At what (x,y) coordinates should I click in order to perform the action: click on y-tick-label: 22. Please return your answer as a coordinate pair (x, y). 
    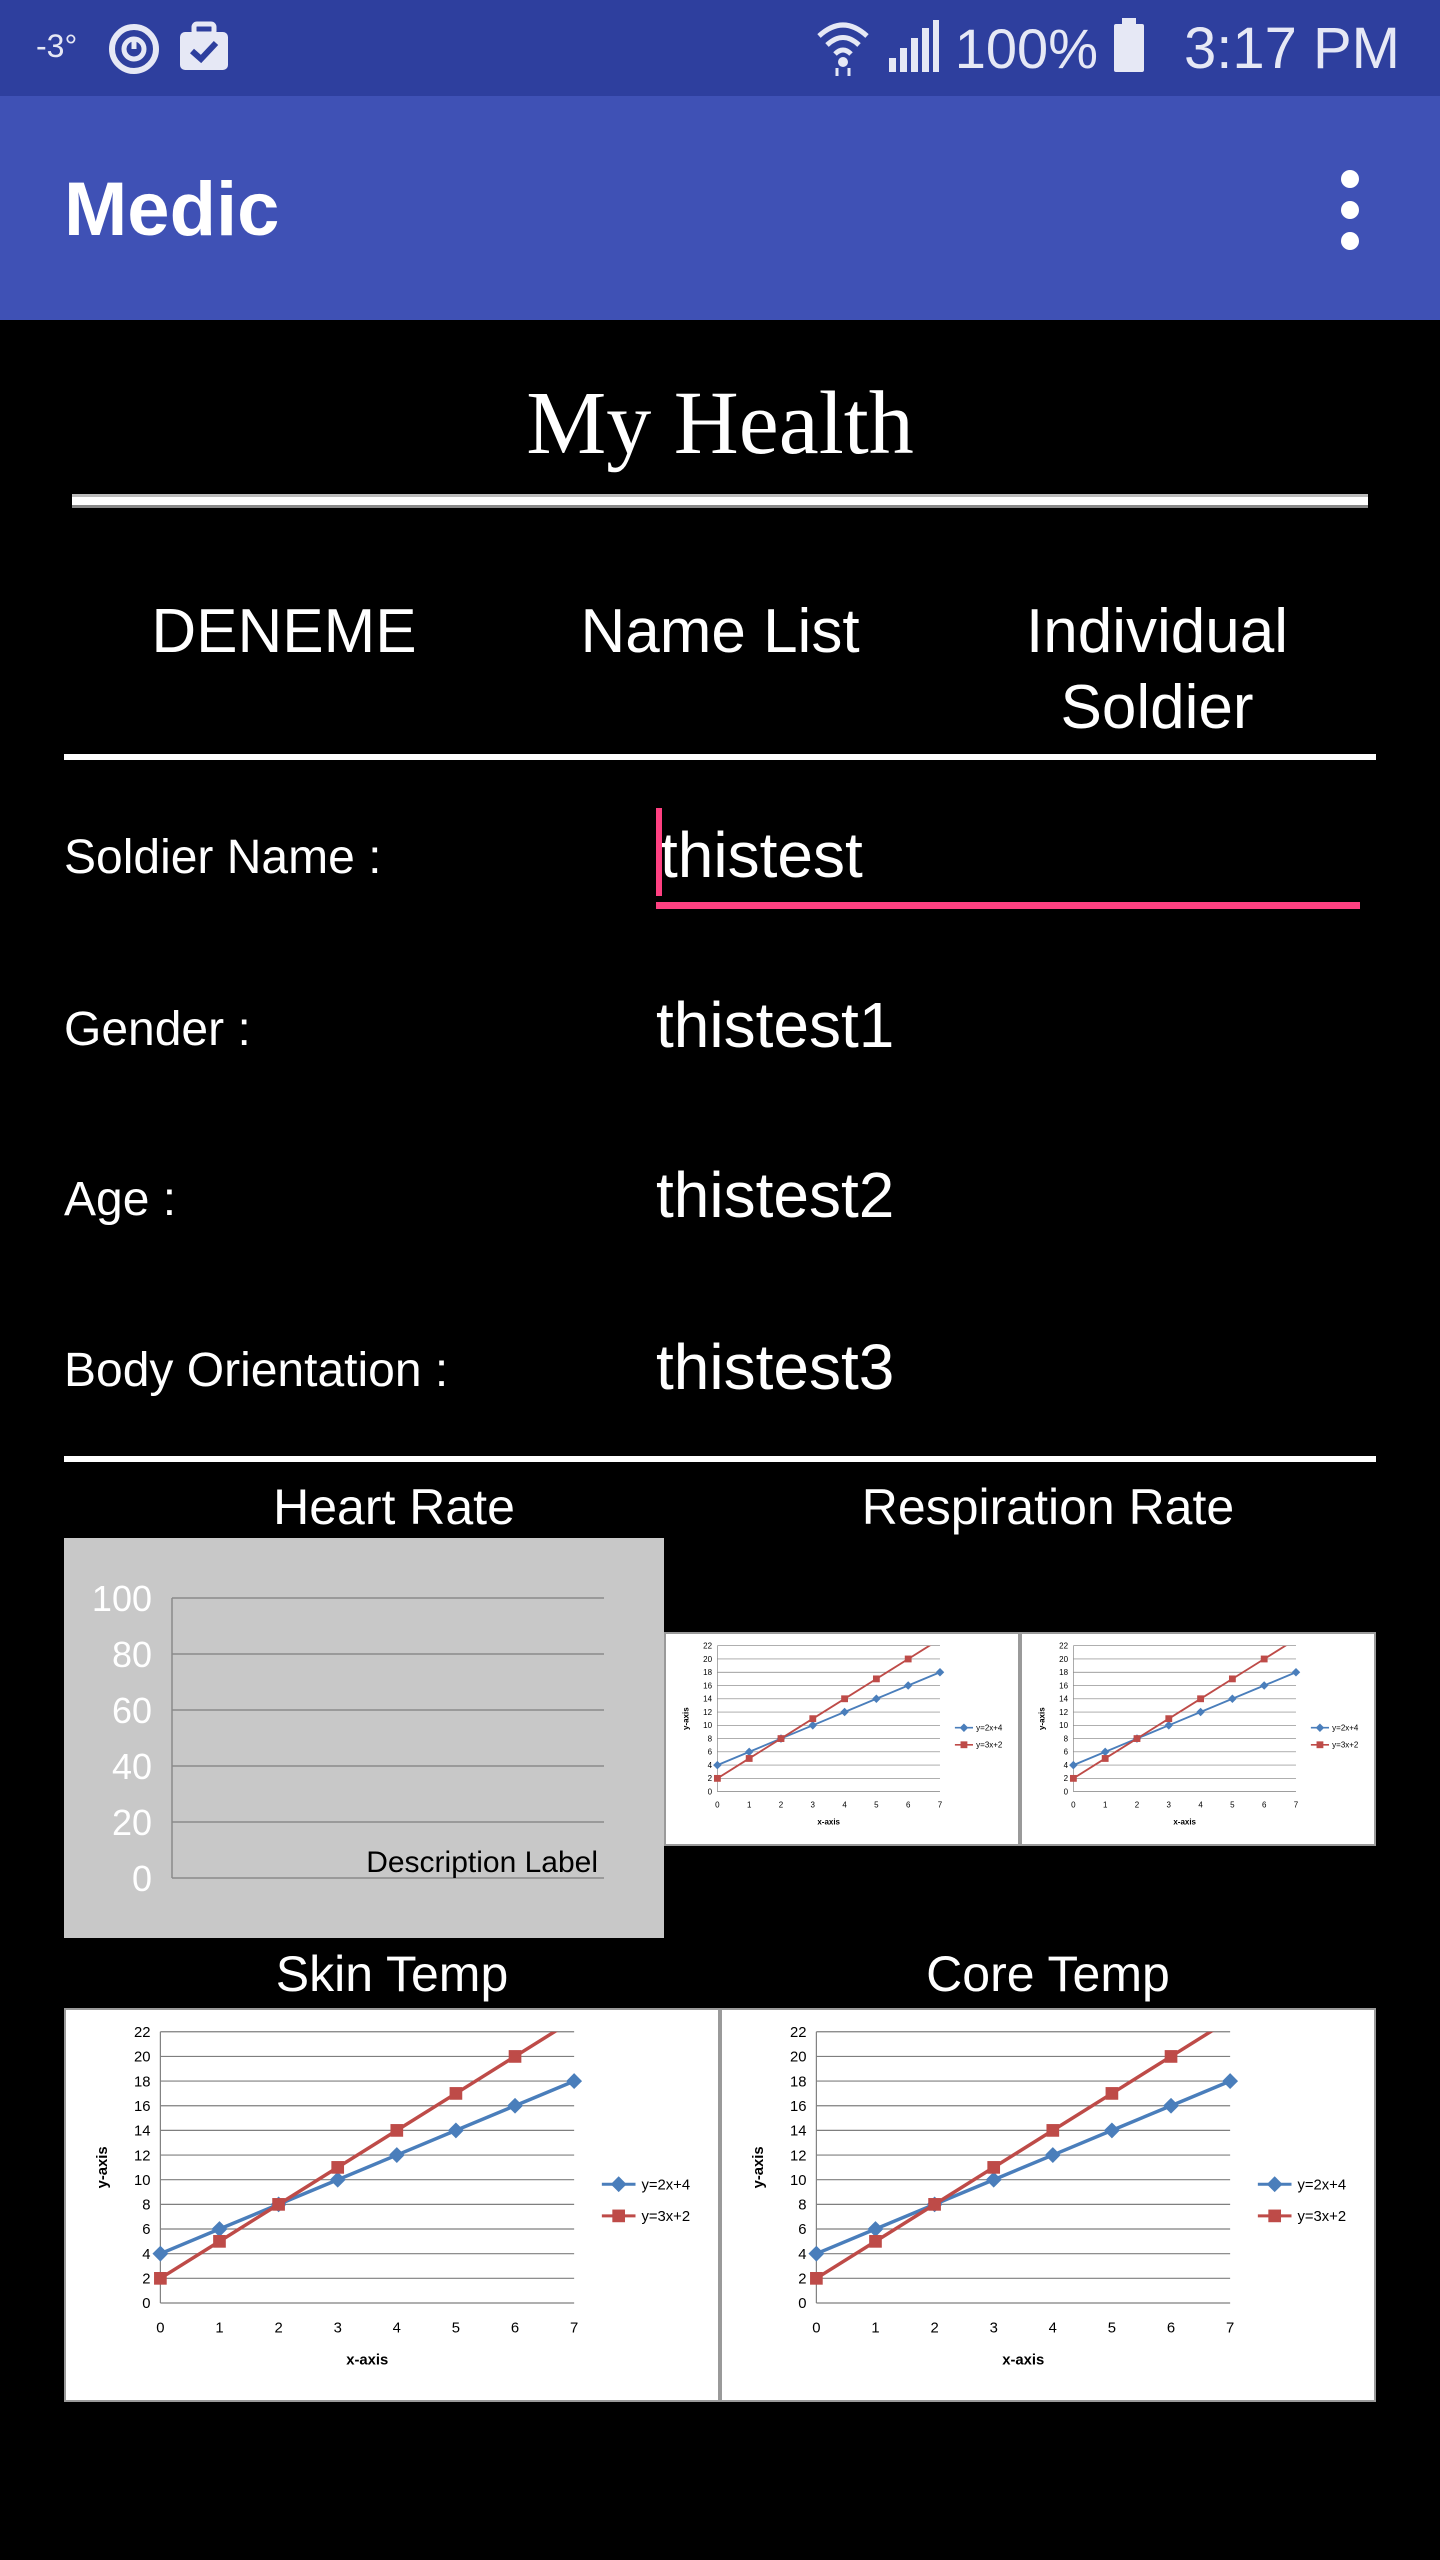
    Looking at the image, I should click on (798, 2033).